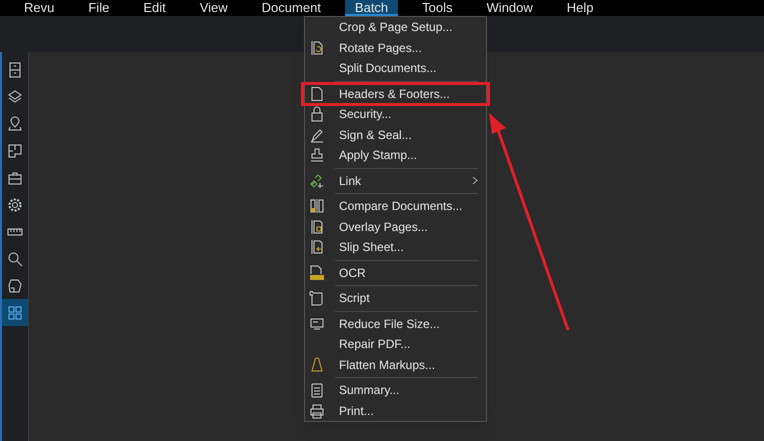 This screenshot has width=764, height=441. Describe the element at coordinates (15, 178) in the screenshot. I see `toolbox-icon` at that location.